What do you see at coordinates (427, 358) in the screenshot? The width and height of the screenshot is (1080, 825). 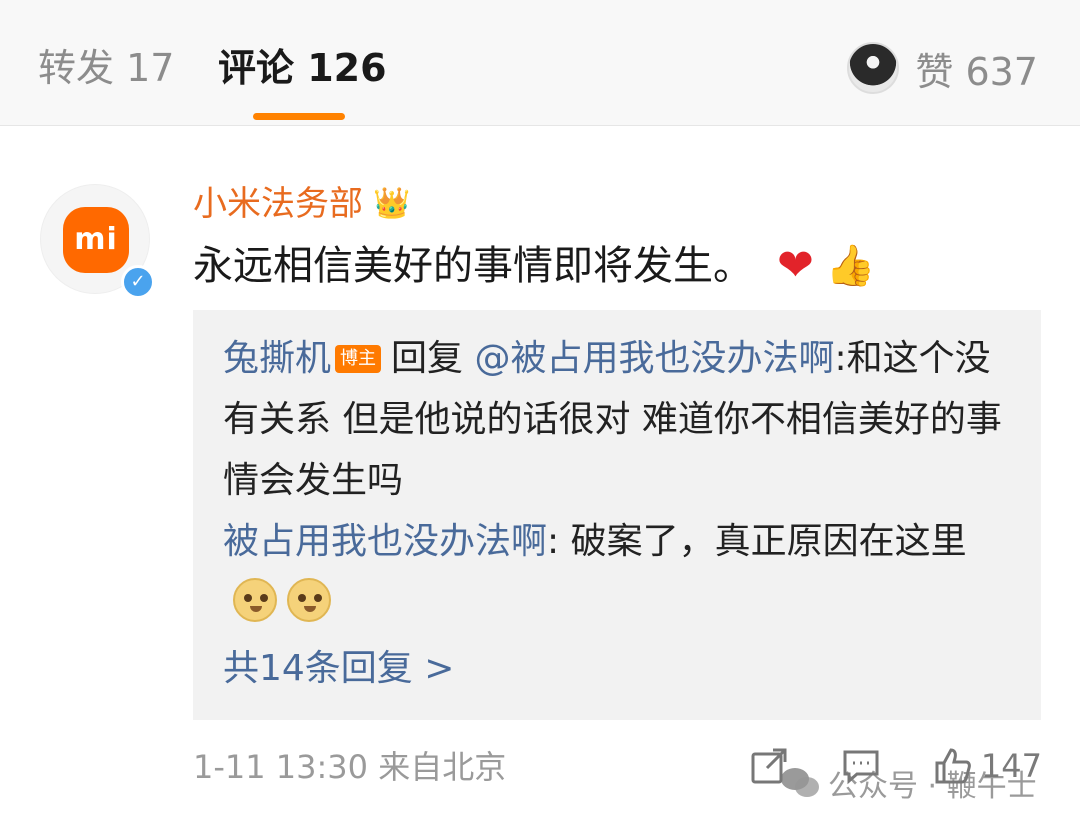 I see `reply-word: 回复` at bounding box center [427, 358].